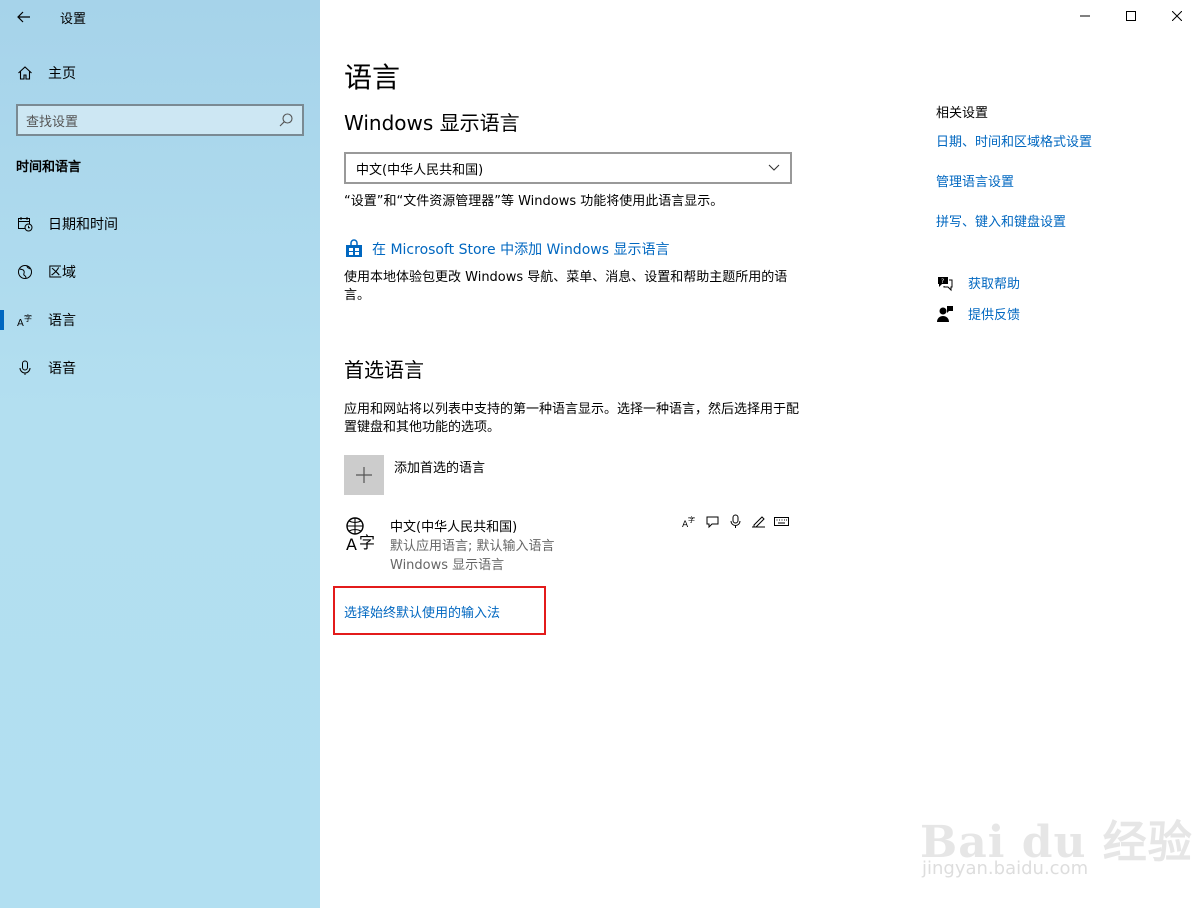 The height and width of the screenshot is (908, 1200). What do you see at coordinates (1005, 868) in the screenshot?
I see `watermark-url: jingyan.baidu.com` at bounding box center [1005, 868].